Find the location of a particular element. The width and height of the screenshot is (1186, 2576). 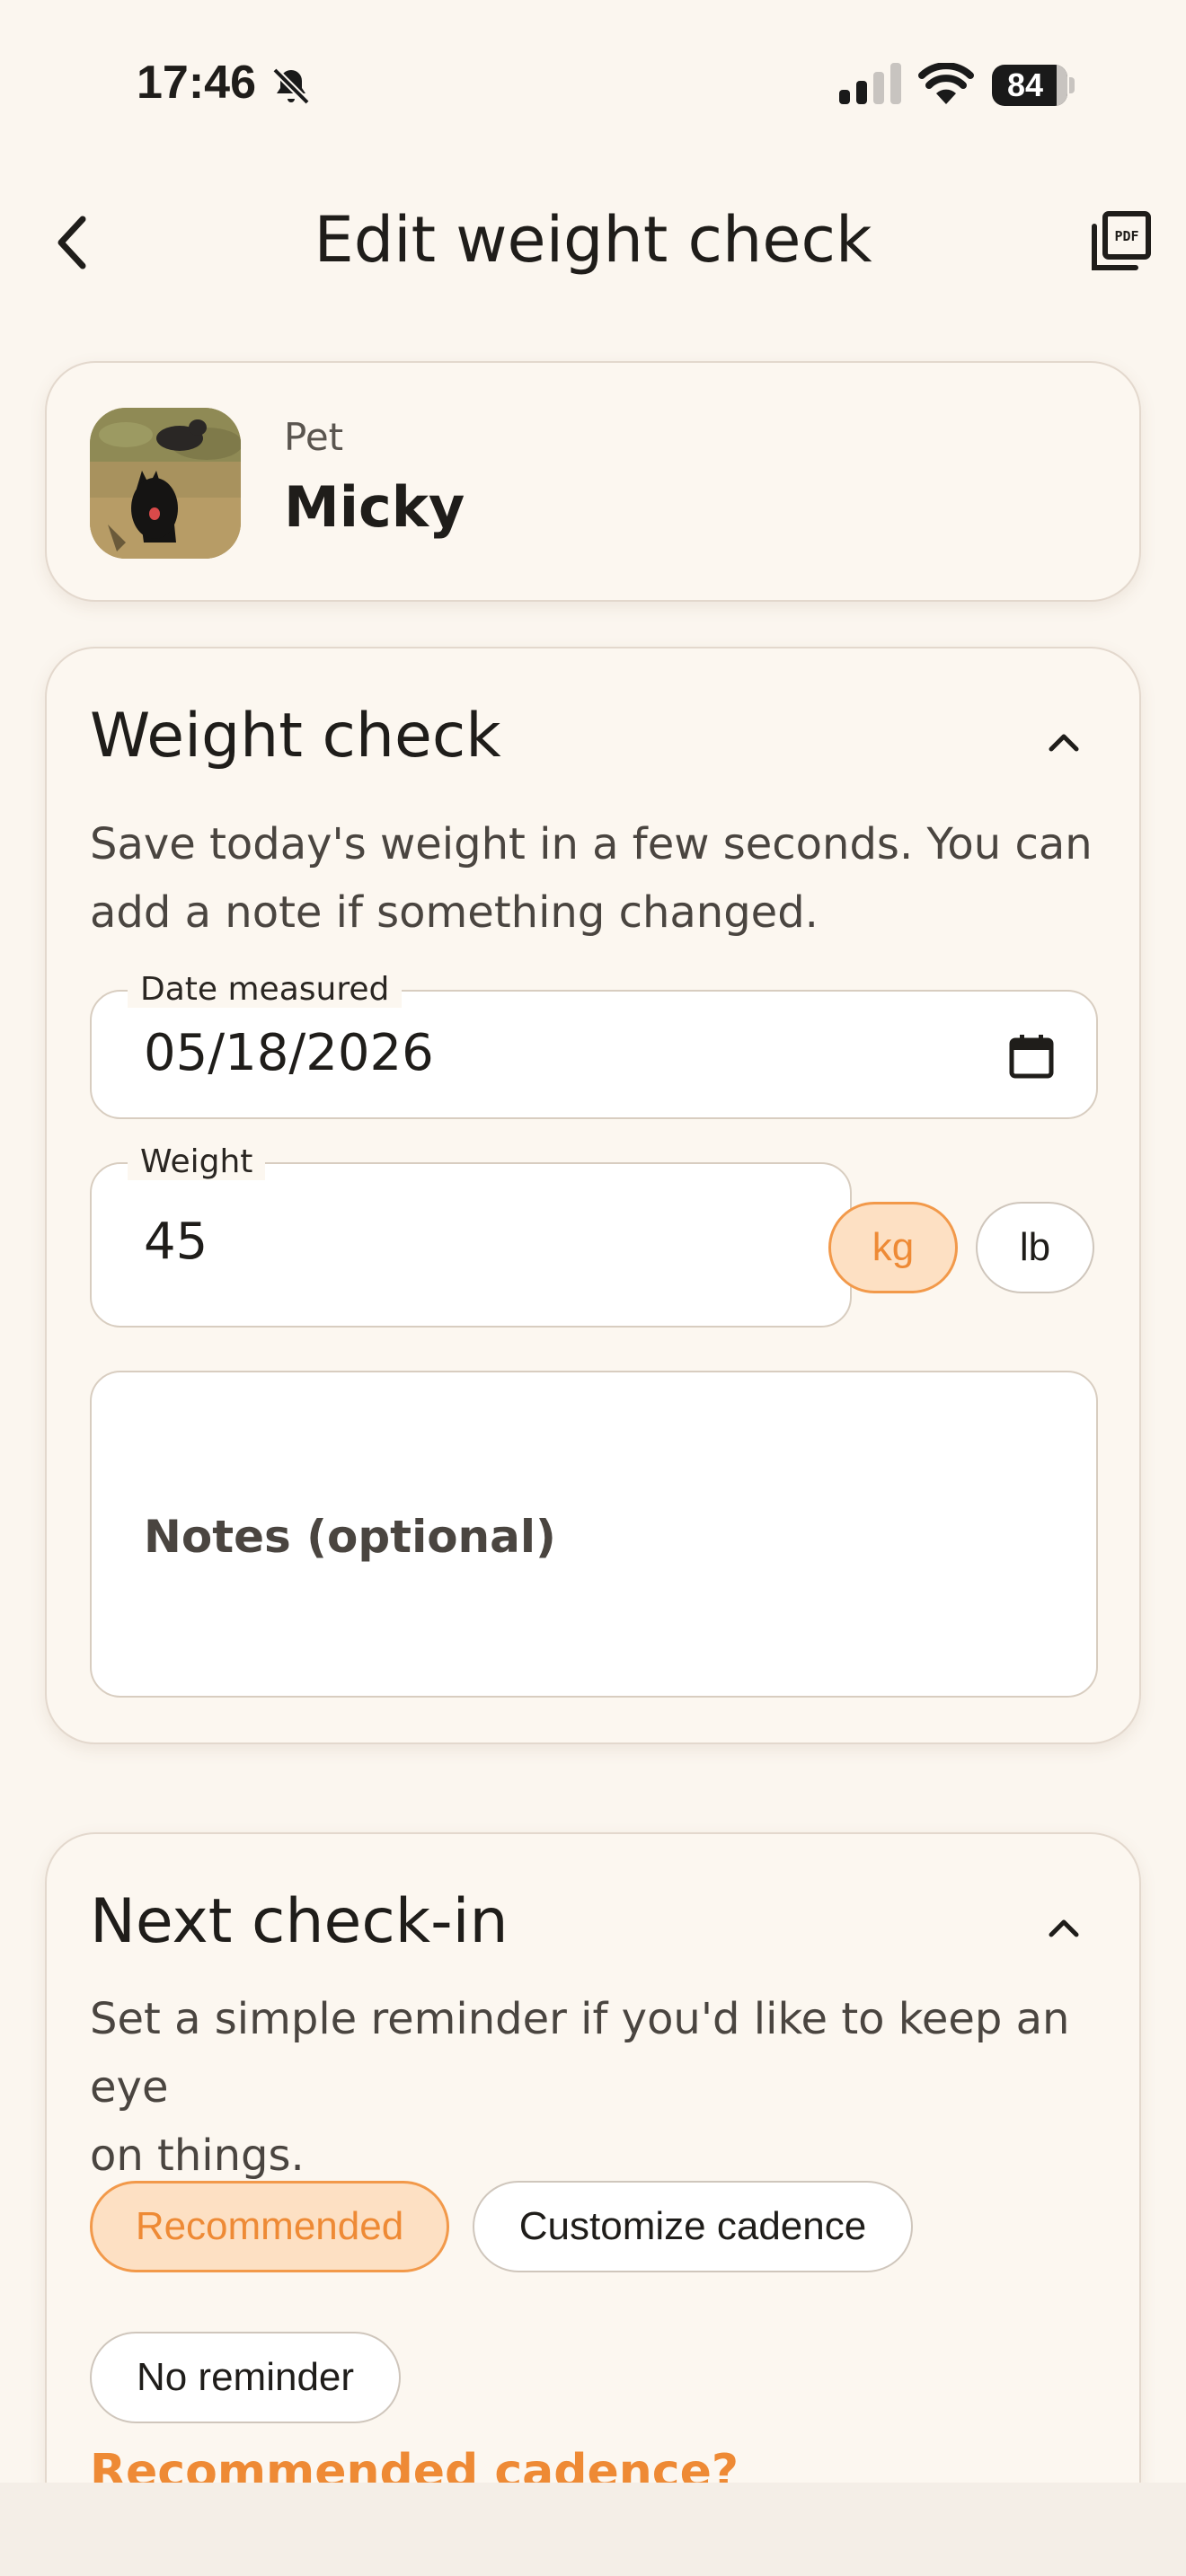

page-title: Edit weight check is located at coordinates (593, 240).